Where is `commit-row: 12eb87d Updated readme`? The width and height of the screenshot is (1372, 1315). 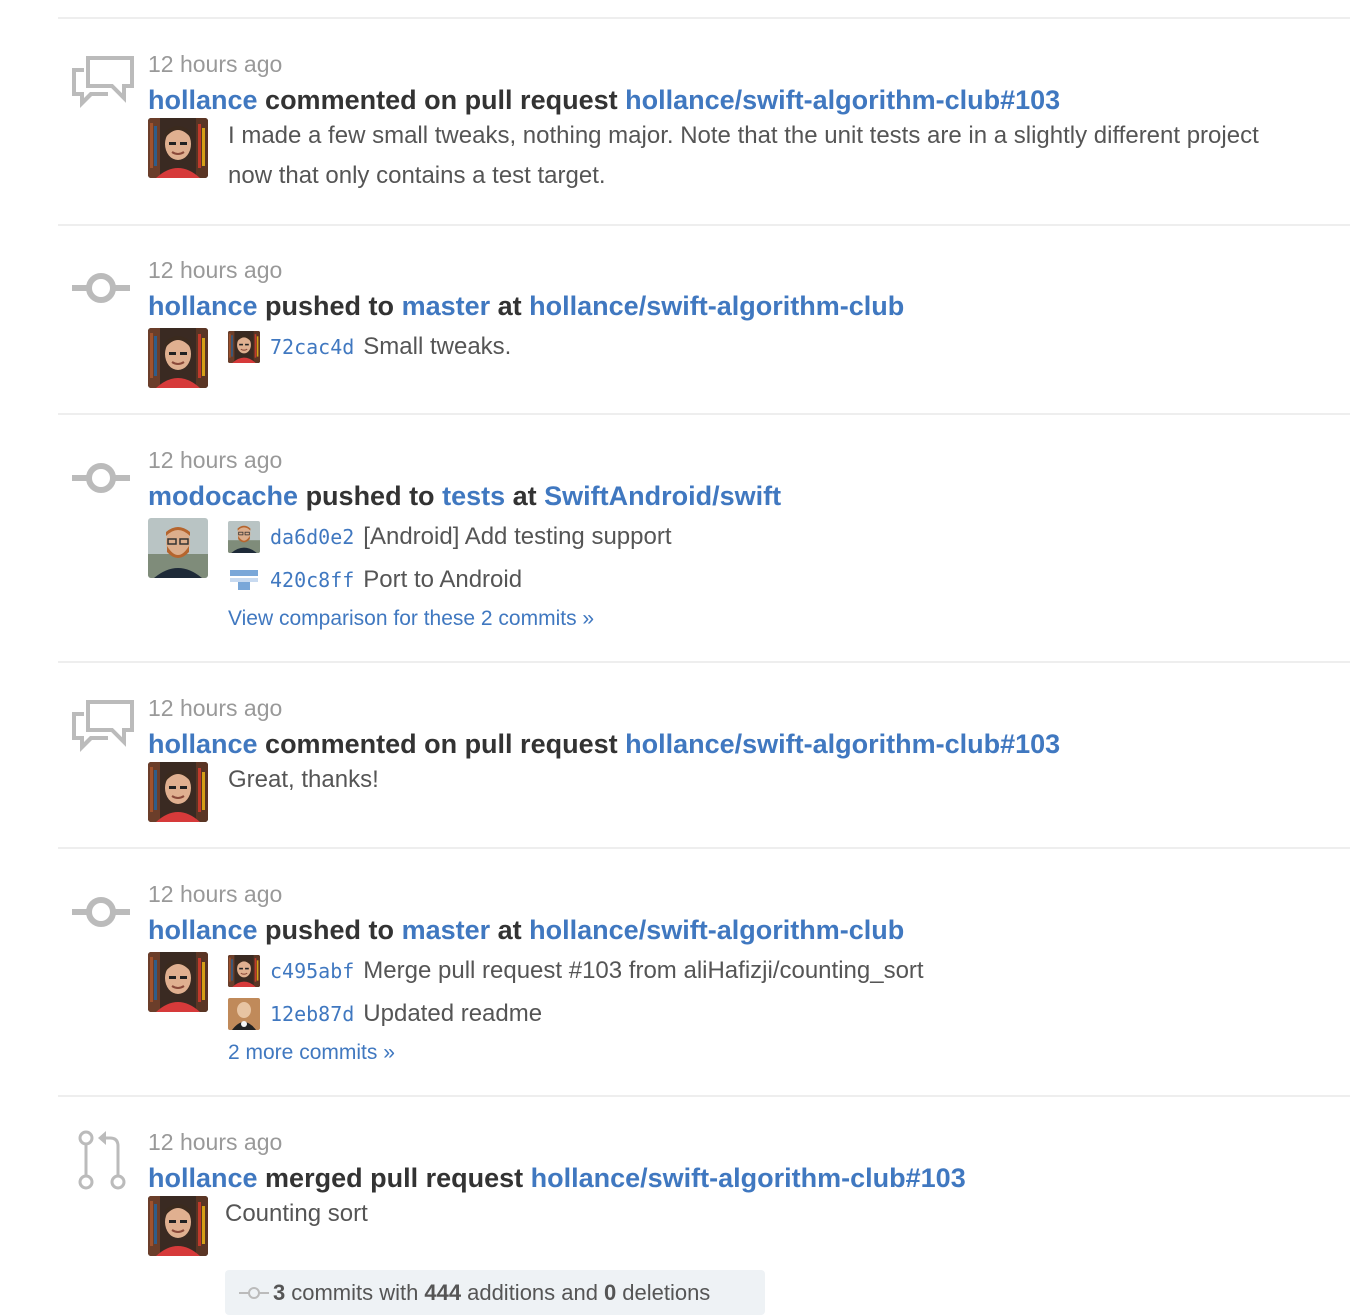
commit-row: 12eb87d Updated readme is located at coordinates (385, 1014).